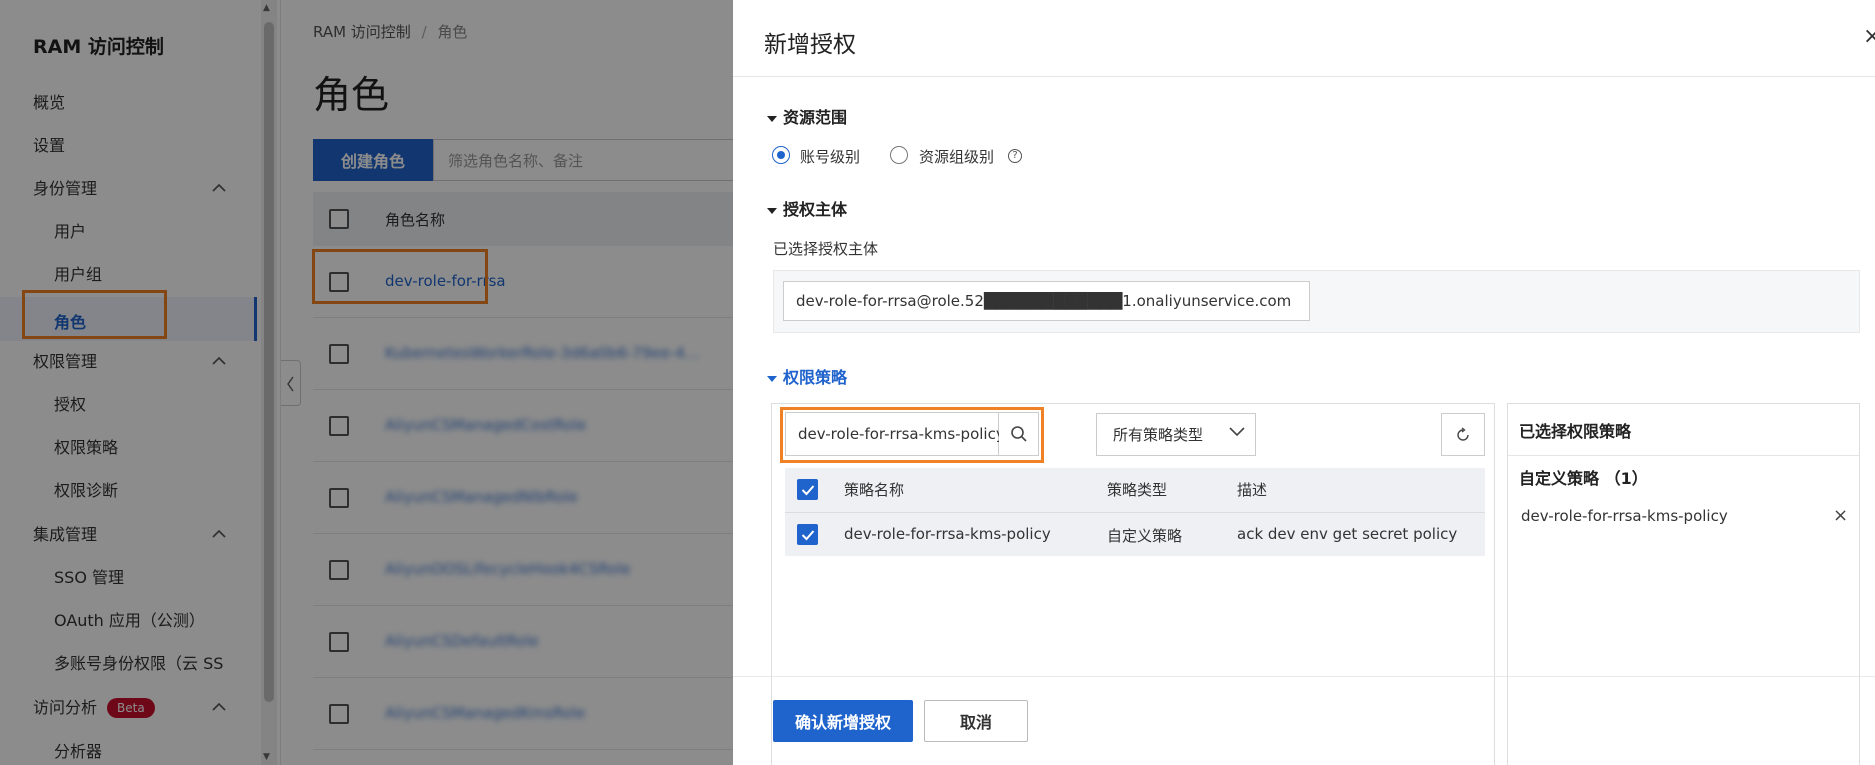 Image resolution: width=1875 pixels, height=765 pixels. What do you see at coordinates (1237, 432) in the screenshot?
I see `chevron-down-icon` at bounding box center [1237, 432].